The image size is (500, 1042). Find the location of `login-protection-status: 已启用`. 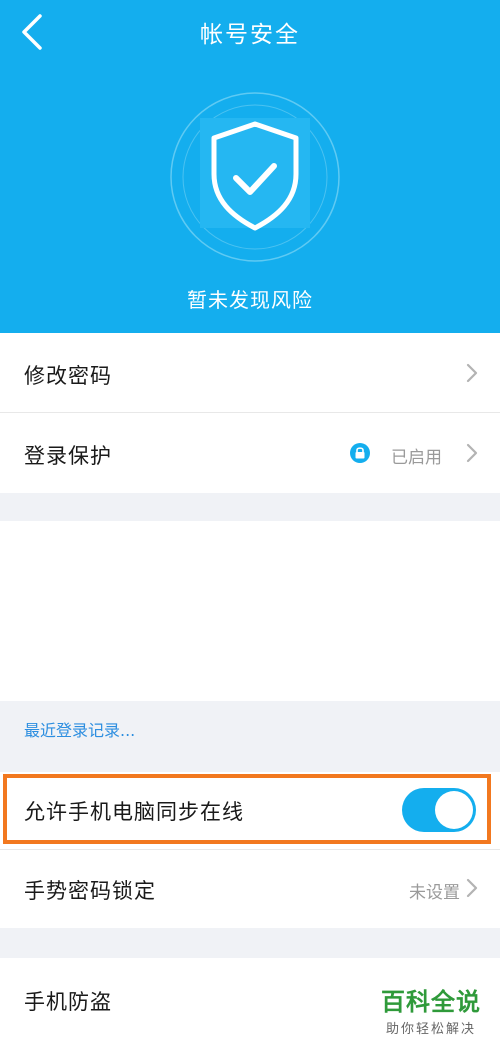

login-protection-status: 已启用 is located at coordinates (416, 458).